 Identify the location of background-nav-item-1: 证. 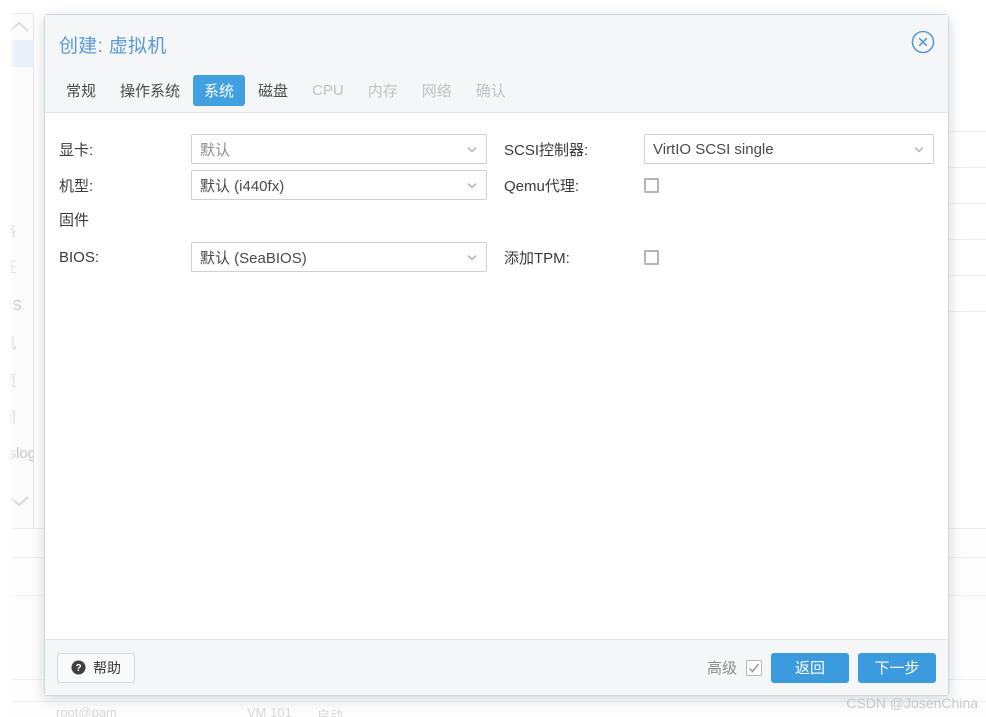
(17, 268).